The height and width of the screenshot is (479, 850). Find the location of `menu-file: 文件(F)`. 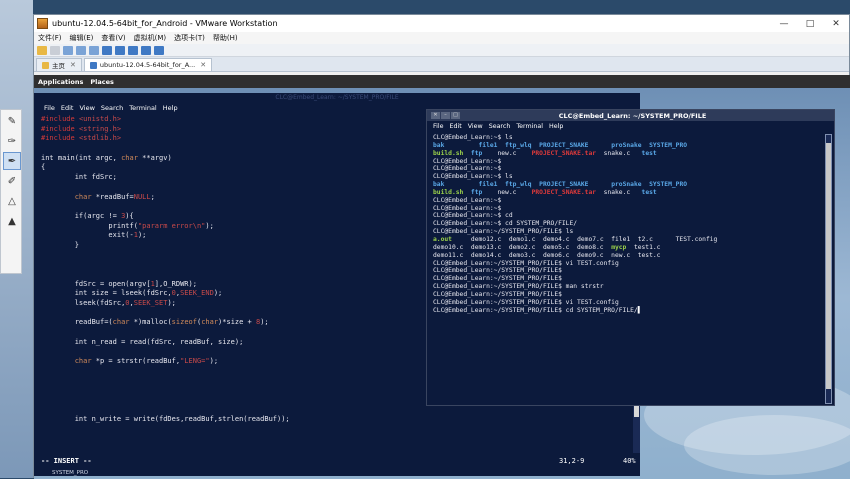

menu-file: 文件(F) is located at coordinates (50, 38).